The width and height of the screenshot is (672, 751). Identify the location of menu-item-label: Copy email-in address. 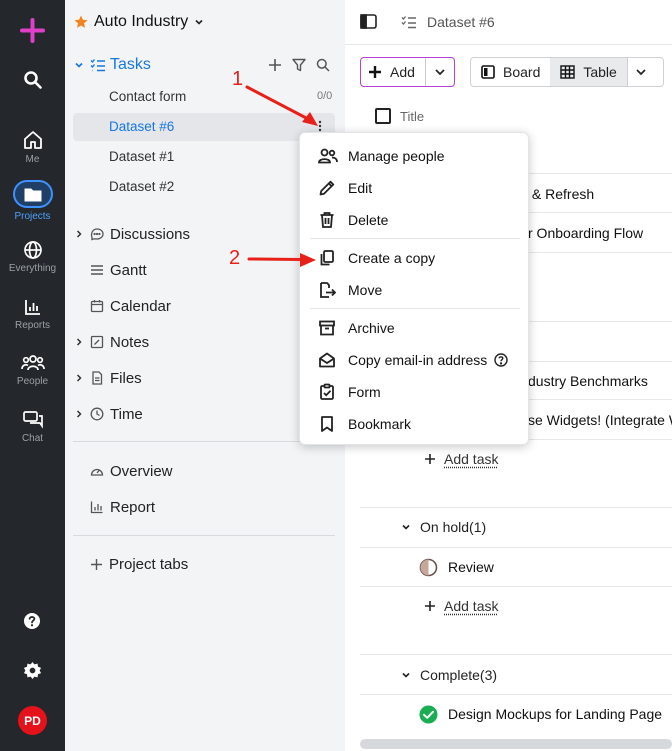
(418, 360).